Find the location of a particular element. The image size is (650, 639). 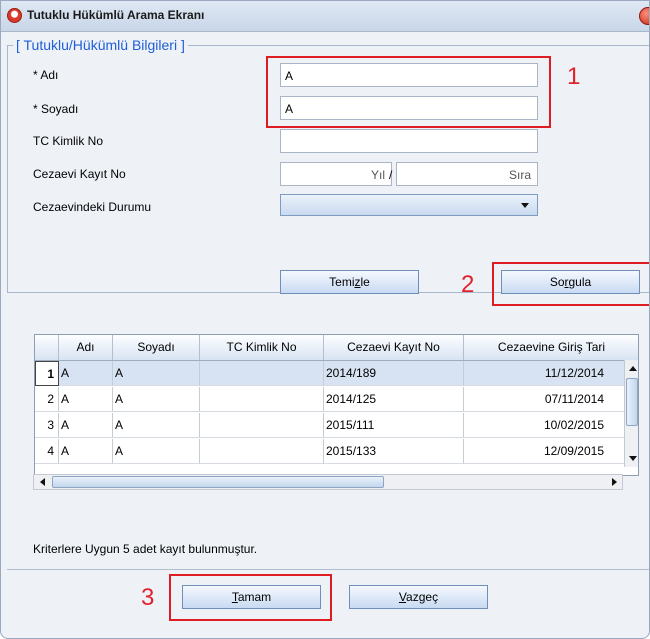

horizontal-scrollbar is located at coordinates (328, 482).